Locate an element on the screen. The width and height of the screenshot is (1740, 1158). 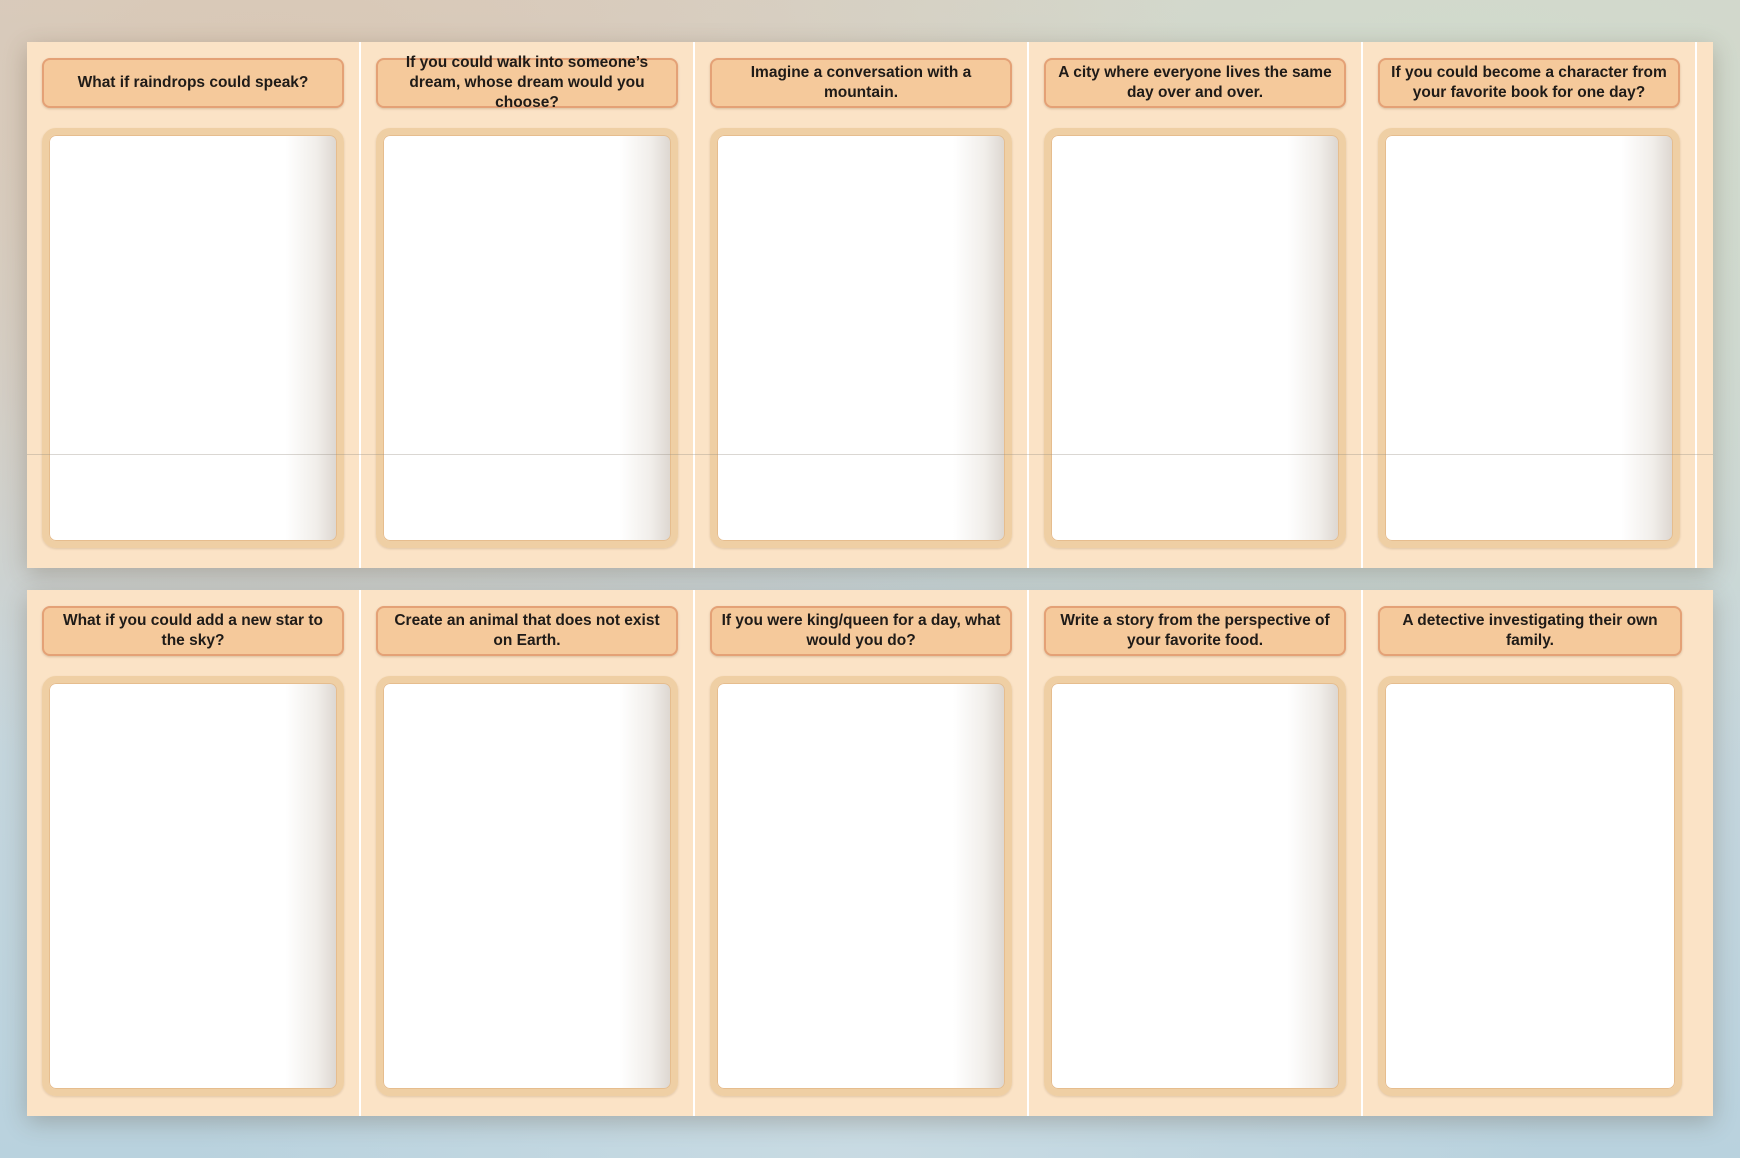
prompt-card: What if raindrops could speak? is located at coordinates (194, 305).